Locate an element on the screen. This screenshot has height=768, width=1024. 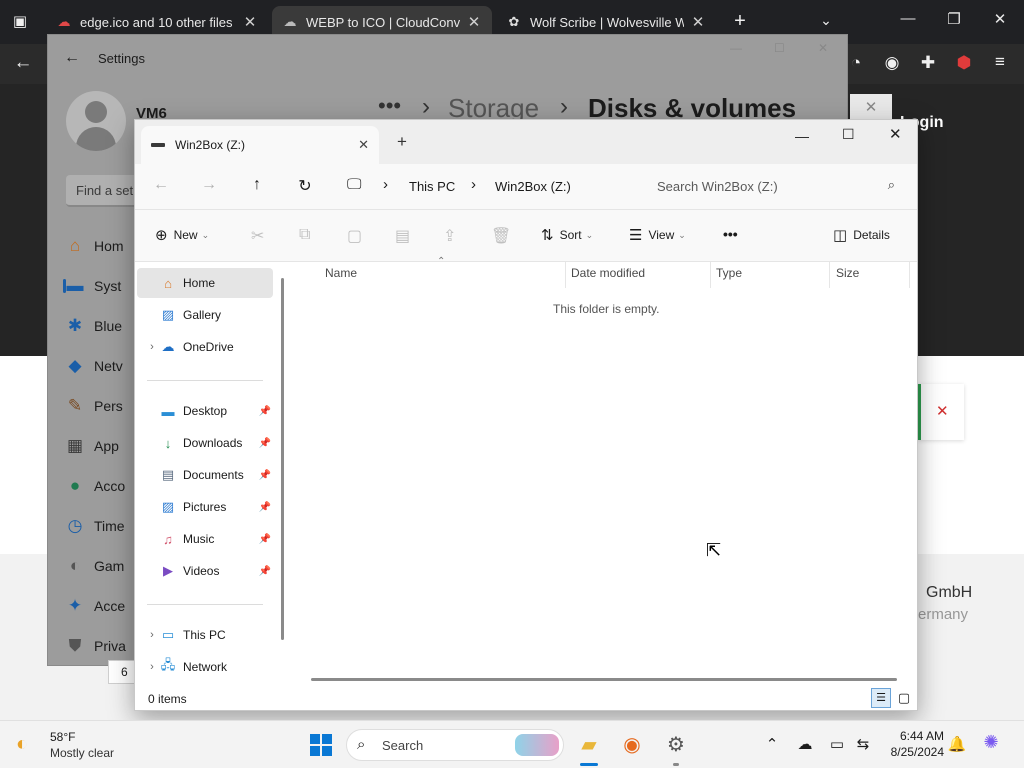
bell-icon: 🔔 is located at coordinates (957, 744).